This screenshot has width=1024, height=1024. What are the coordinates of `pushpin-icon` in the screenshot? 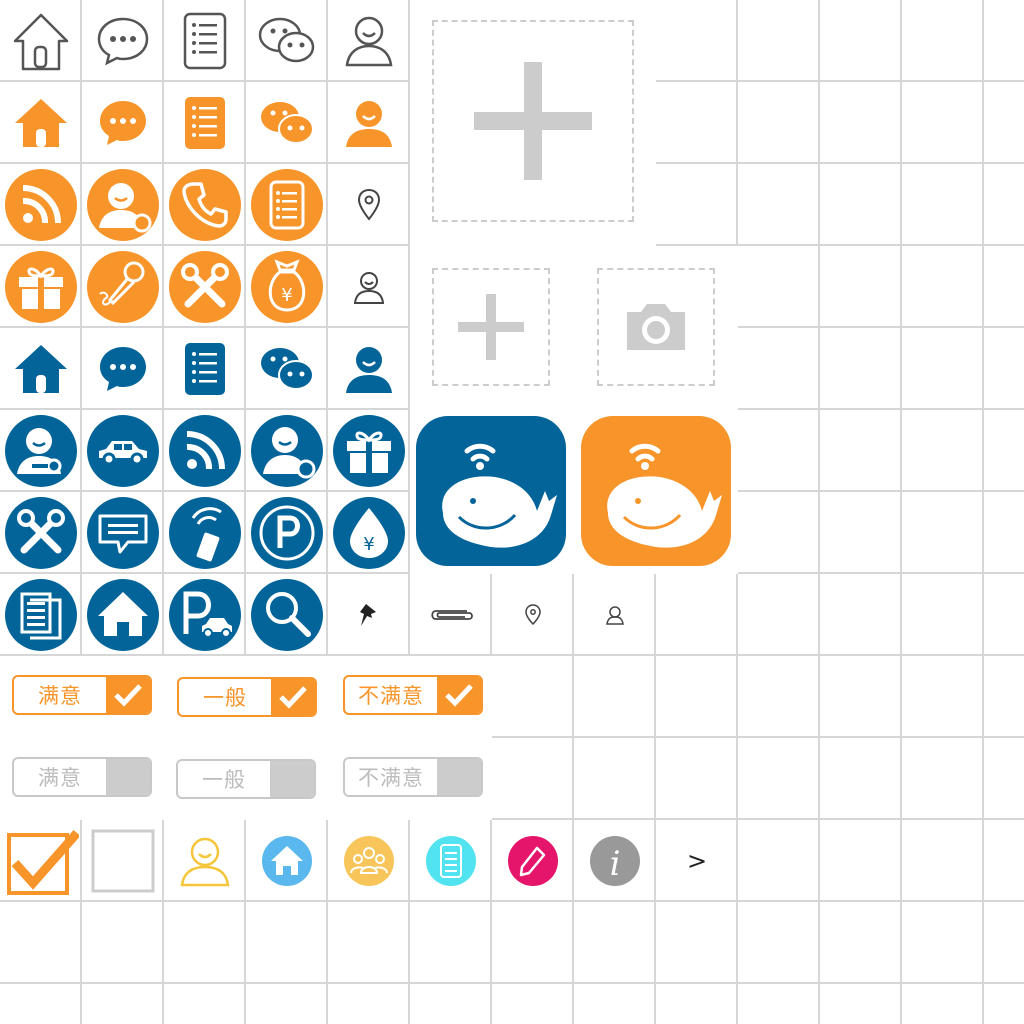 It's located at (369, 615).